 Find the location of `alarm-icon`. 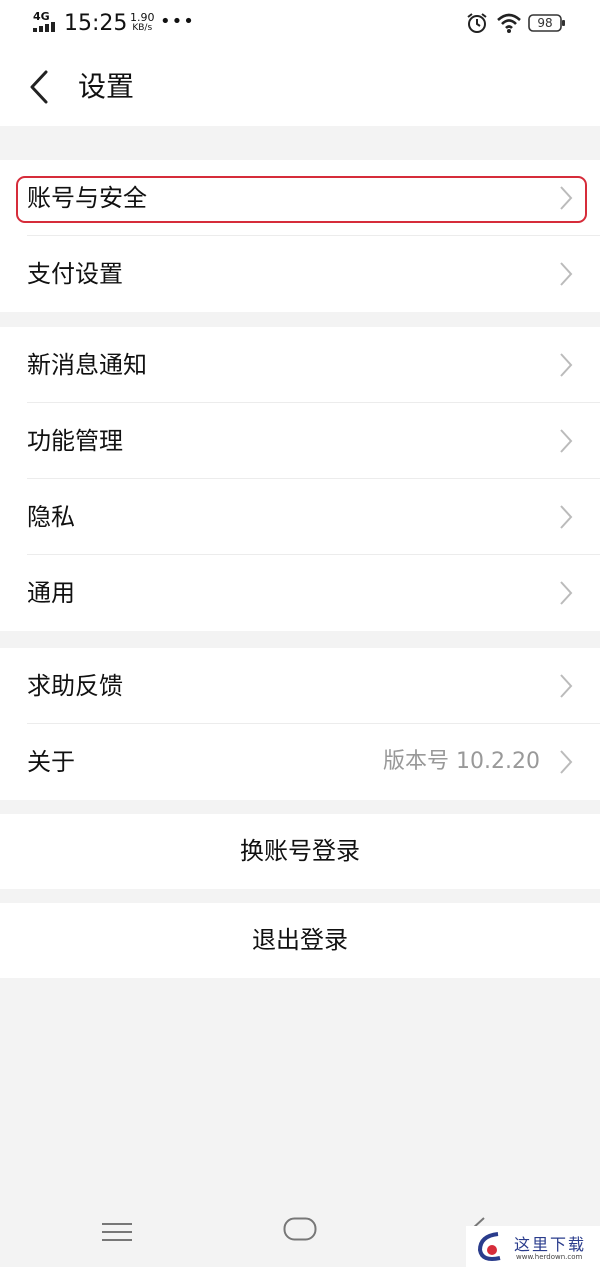

alarm-icon is located at coordinates (477, 23).